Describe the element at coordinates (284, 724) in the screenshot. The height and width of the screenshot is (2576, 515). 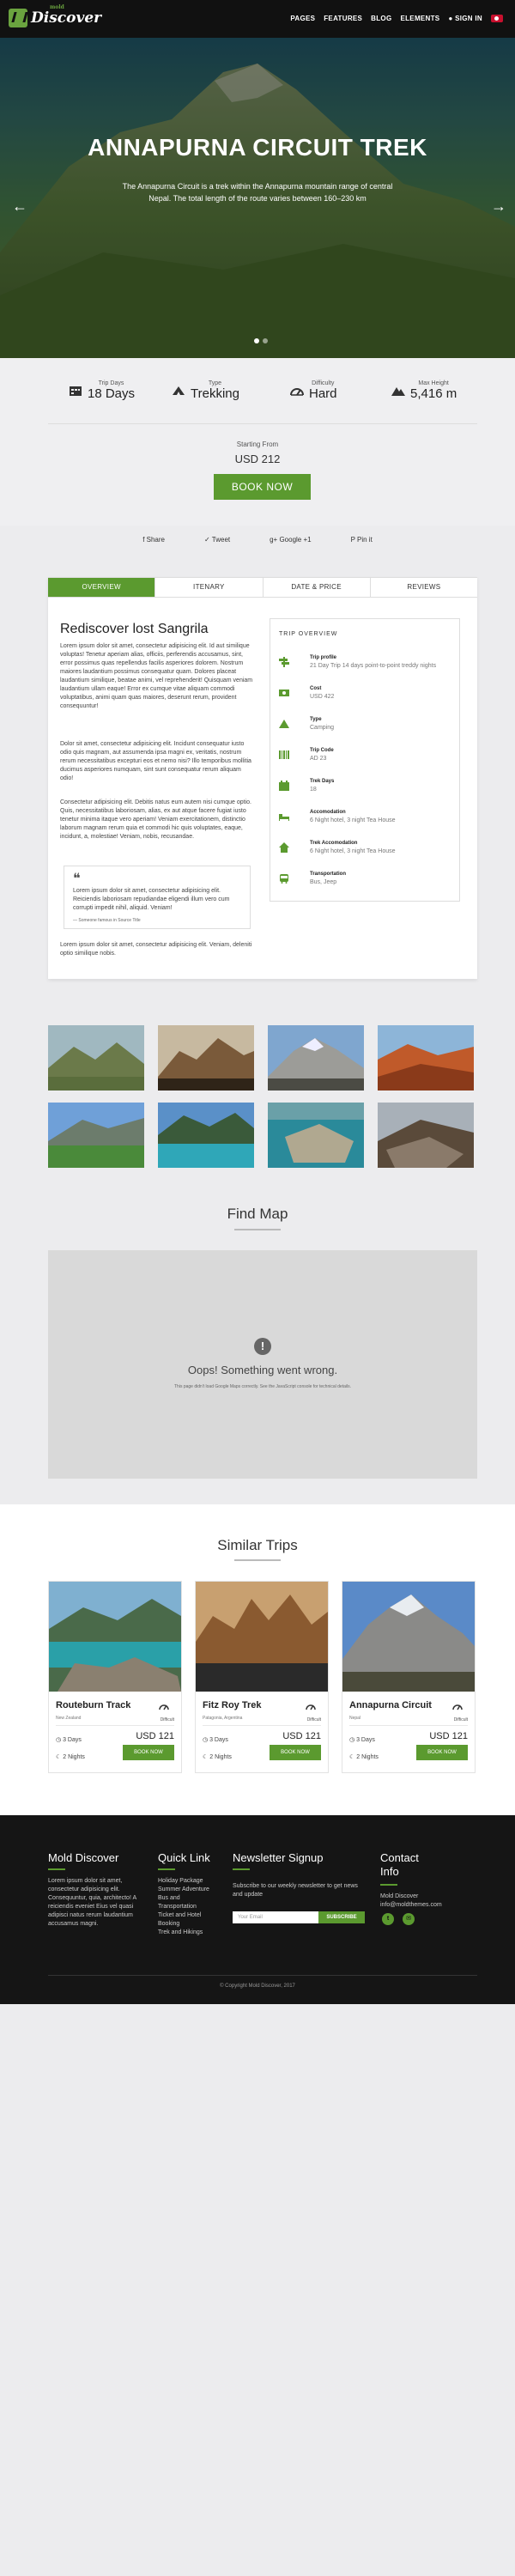
I see `tent-icon` at that location.